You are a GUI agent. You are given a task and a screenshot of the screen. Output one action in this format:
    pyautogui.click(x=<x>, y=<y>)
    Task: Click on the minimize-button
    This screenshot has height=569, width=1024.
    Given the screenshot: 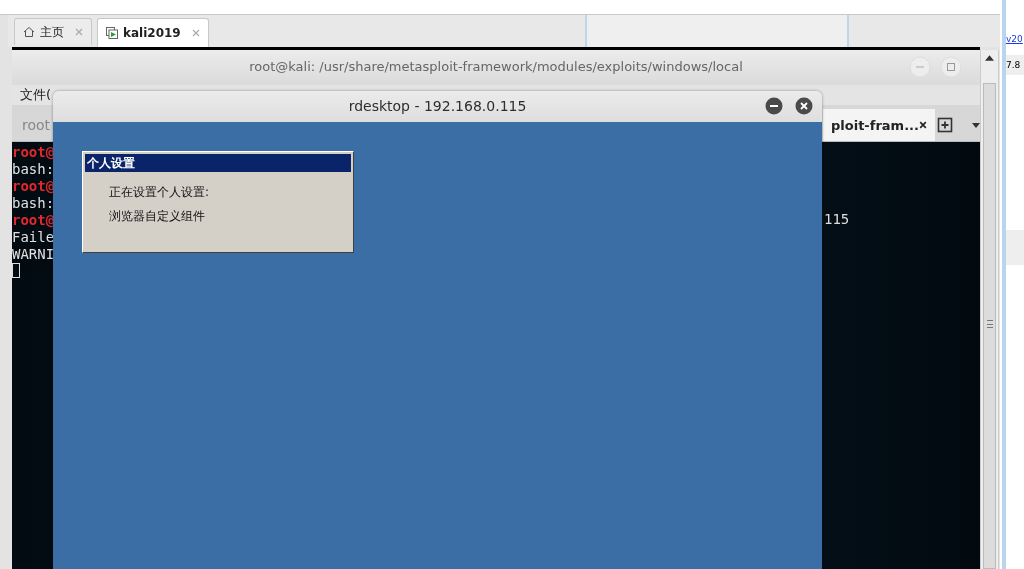 What is the action you would take?
    pyautogui.click(x=774, y=106)
    